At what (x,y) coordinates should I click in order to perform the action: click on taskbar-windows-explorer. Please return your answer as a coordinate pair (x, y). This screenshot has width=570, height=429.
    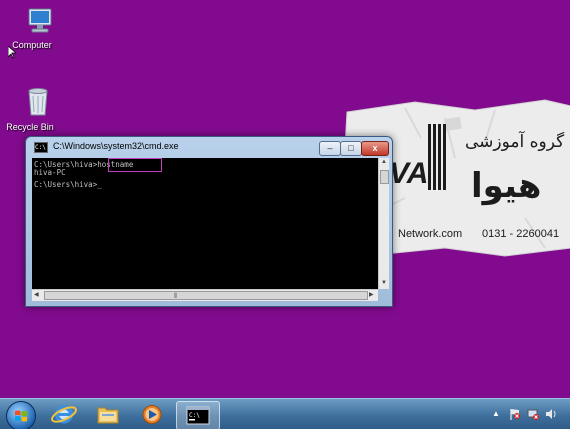
    Looking at the image, I should click on (108, 414).